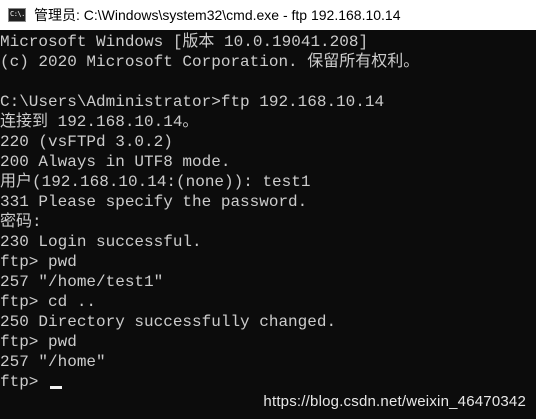 The height and width of the screenshot is (419, 536). What do you see at coordinates (268, 382) in the screenshot?
I see `current-prompt-line: ftp>` at bounding box center [268, 382].